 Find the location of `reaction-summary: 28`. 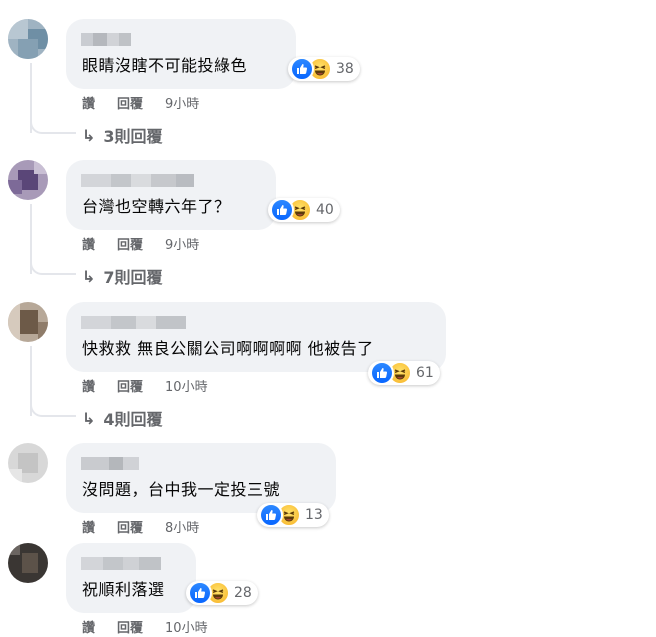

reaction-summary: 28 is located at coordinates (222, 593).